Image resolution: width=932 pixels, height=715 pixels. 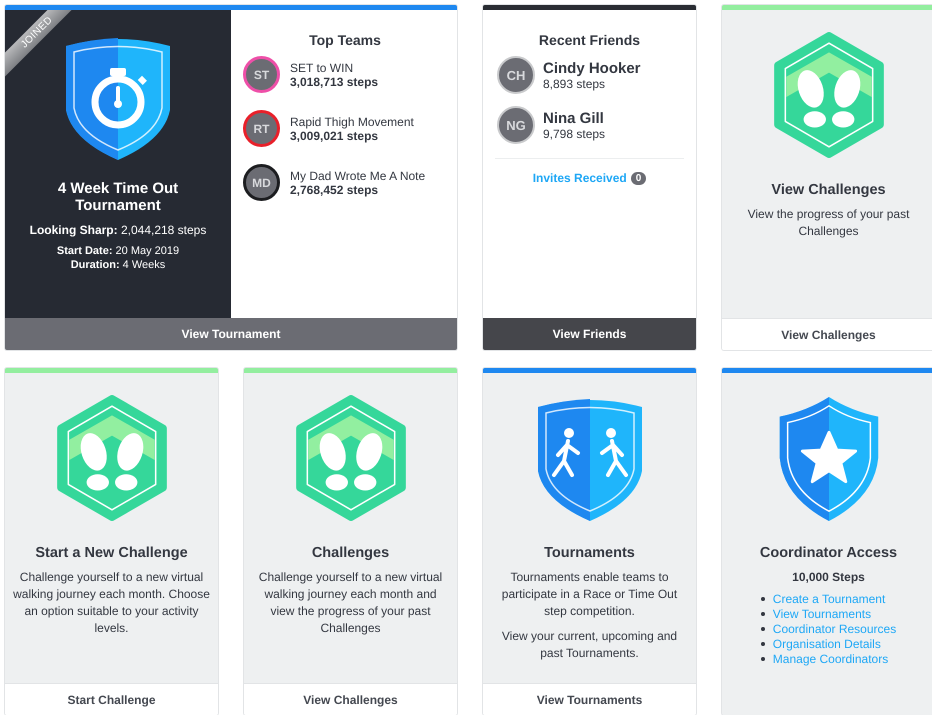 I want to click on duration: Duration: 4 Weeks, so click(x=118, y=265).